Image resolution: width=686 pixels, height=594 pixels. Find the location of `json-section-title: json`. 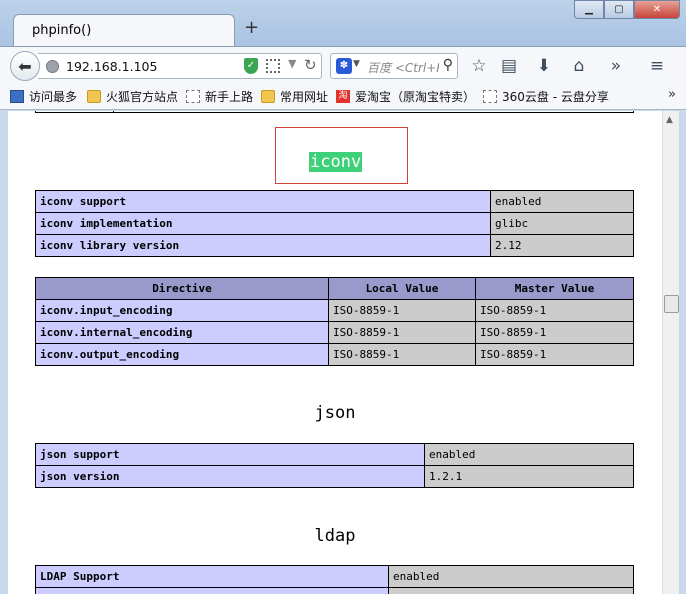

json-section-title: json is located at coordinates (335, 413).